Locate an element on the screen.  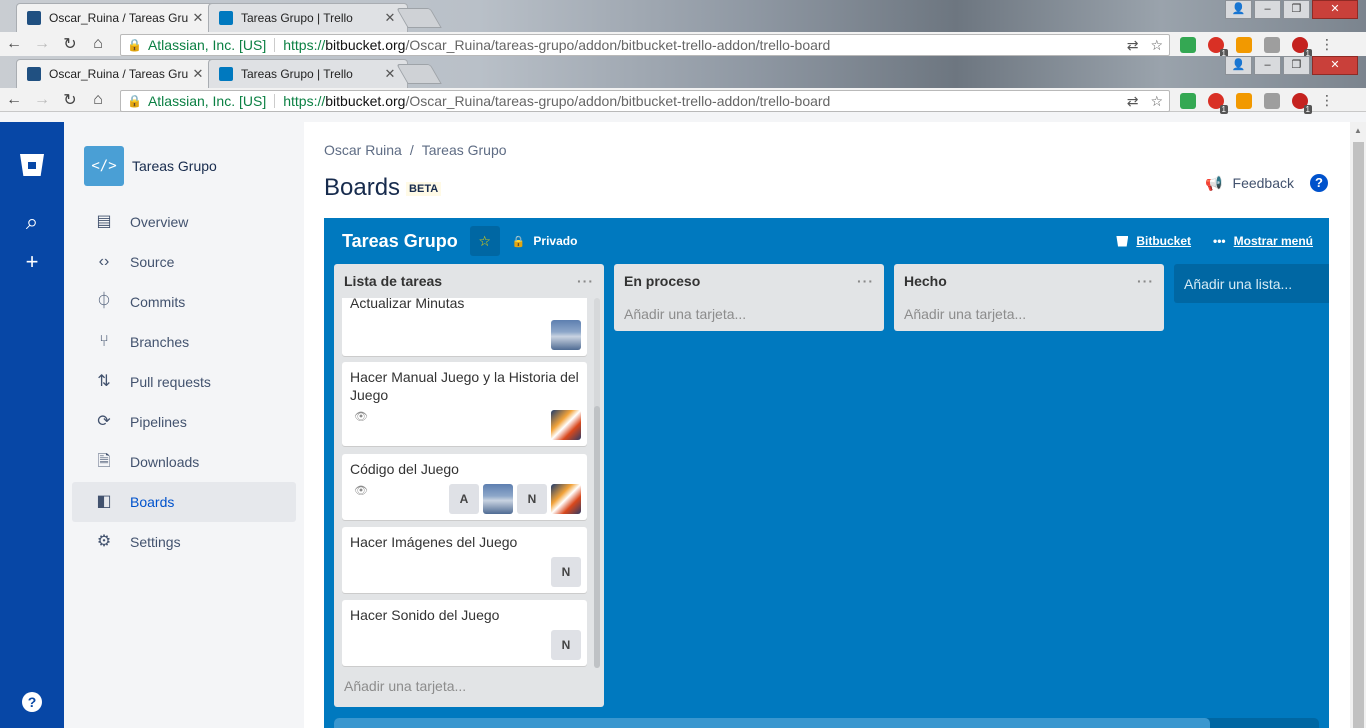
sidebar-item-commits: ⏀ Commits is located at coordinates (184, 302).